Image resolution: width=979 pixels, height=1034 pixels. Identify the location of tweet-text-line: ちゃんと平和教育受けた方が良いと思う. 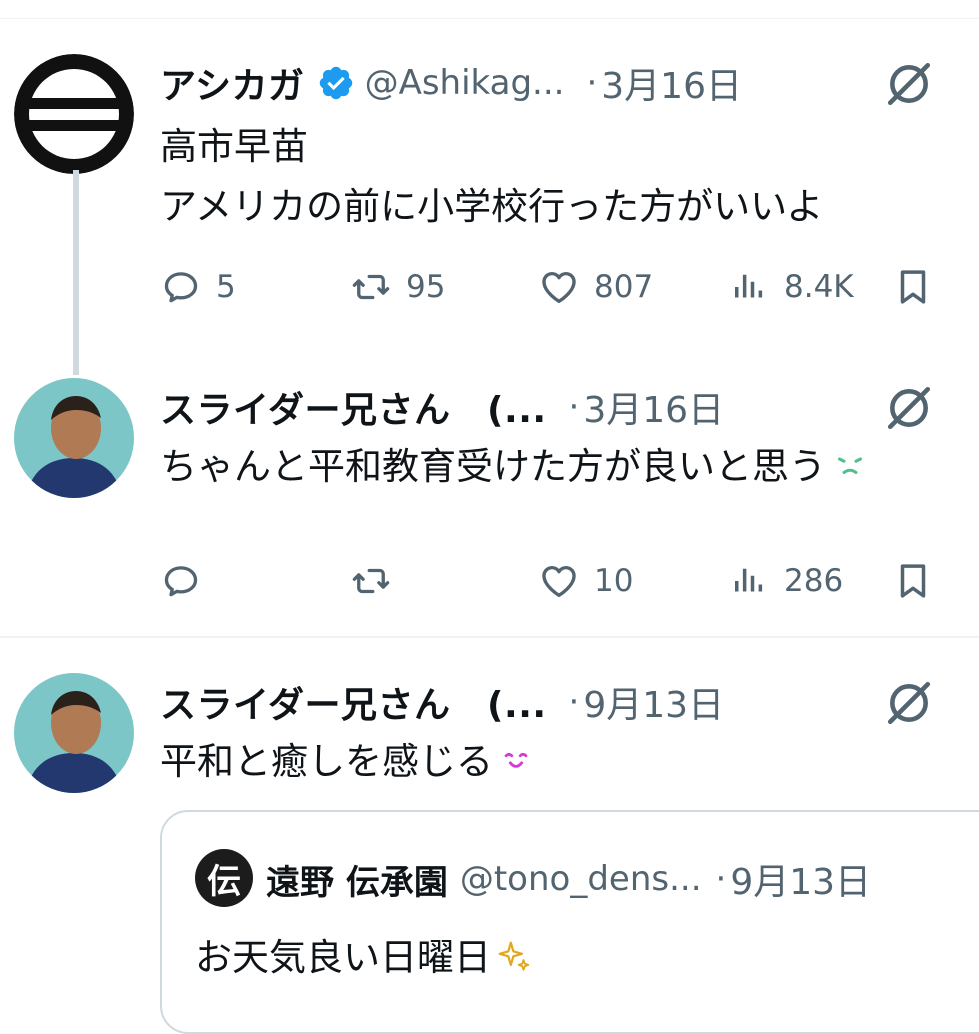
(493, 466).